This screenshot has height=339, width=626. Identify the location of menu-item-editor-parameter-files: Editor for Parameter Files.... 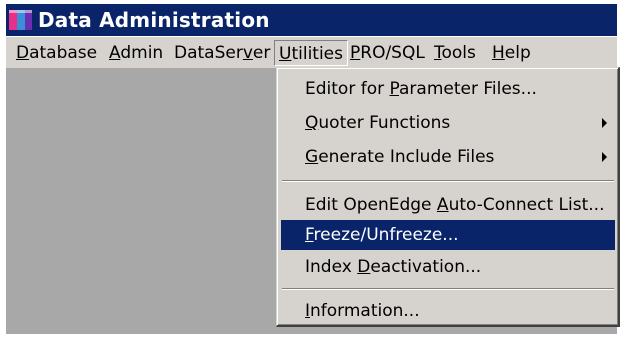
(448, 89).